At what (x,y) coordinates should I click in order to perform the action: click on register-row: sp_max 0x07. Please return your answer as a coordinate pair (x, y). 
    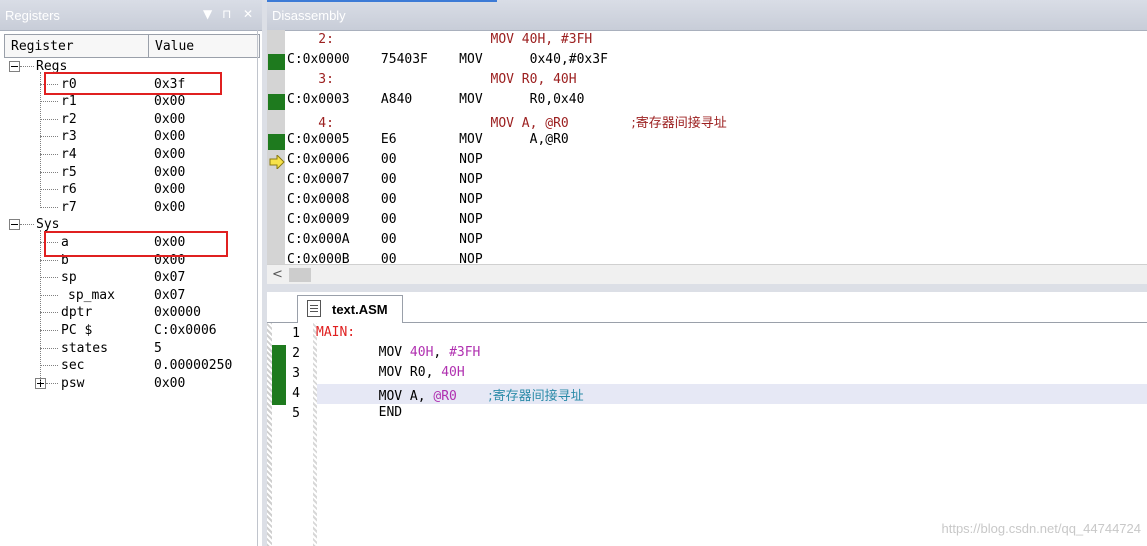
    Looking at the image, I should click on (129, 295).